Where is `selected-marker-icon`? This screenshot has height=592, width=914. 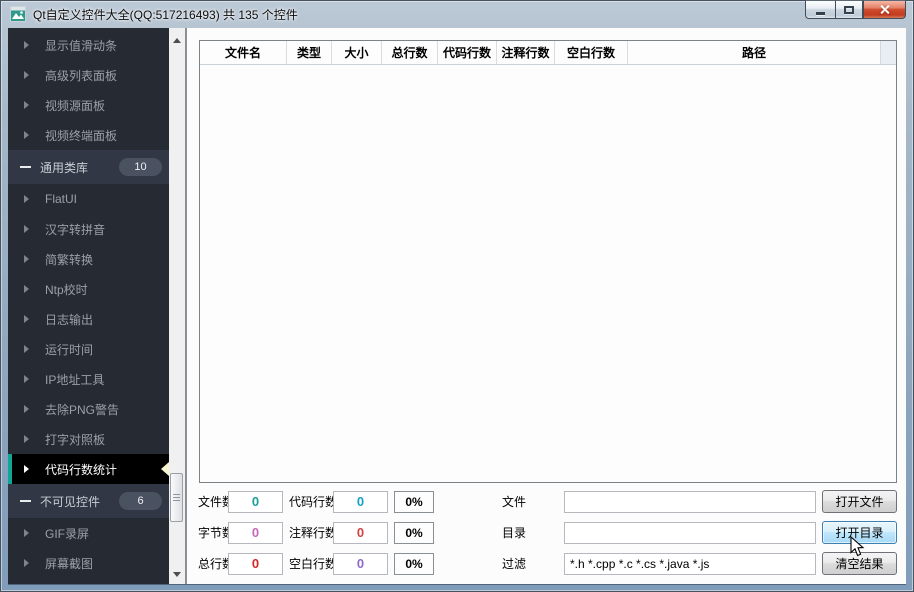
selected-marker-icon is located at coordinates (165, 469).